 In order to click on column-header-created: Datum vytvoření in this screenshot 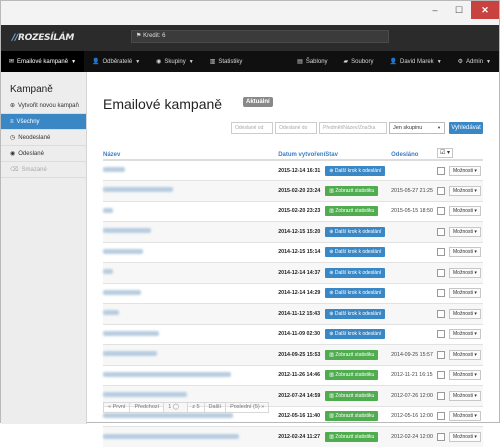, I will do `click(301, 152)`.